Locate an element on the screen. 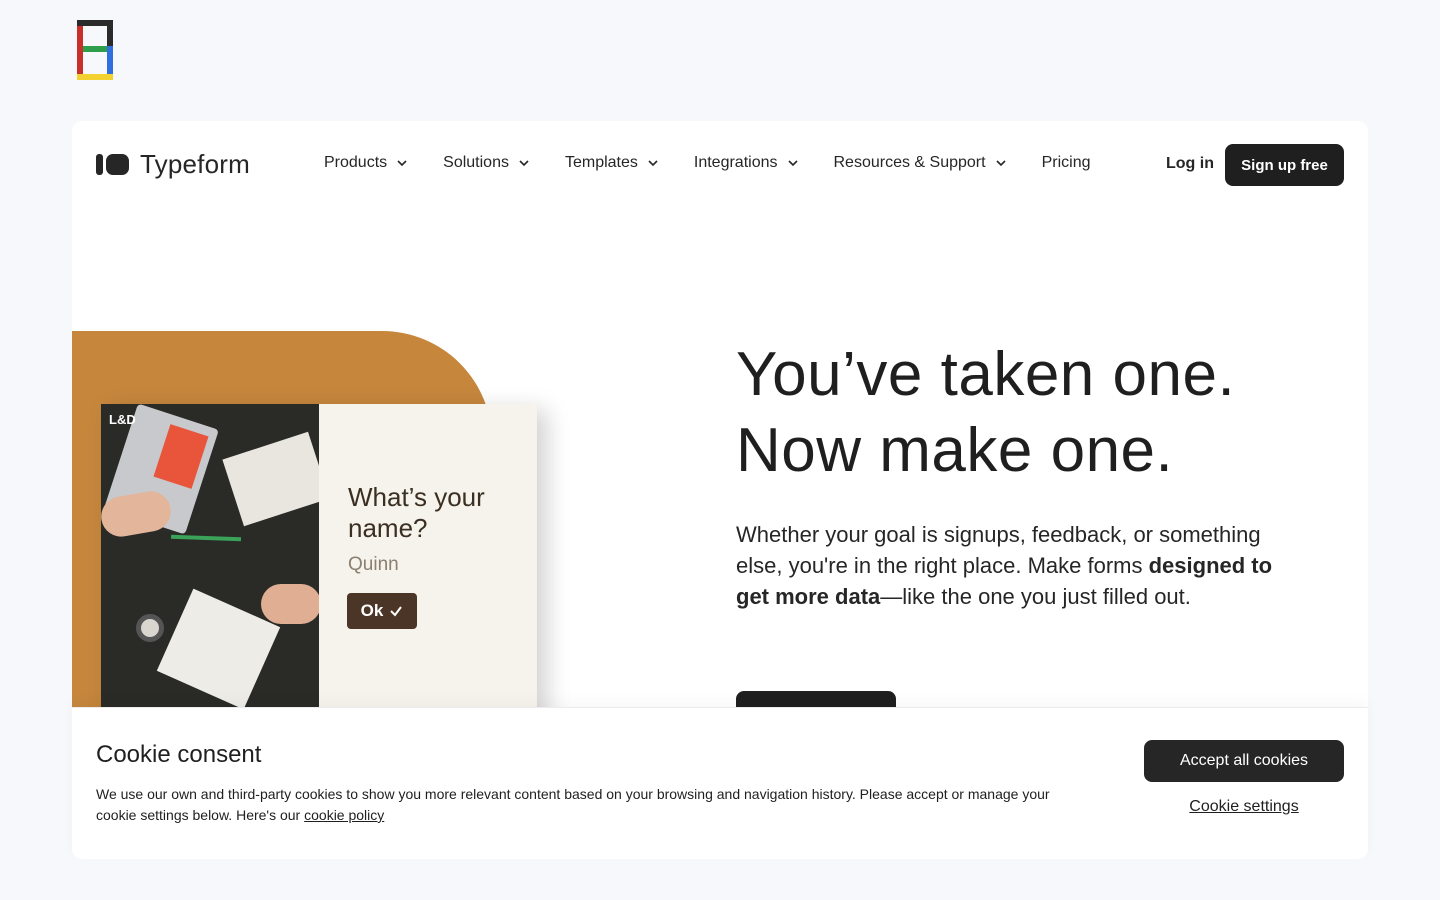  preview-badge: L&D is located at coordinates (122, 419).